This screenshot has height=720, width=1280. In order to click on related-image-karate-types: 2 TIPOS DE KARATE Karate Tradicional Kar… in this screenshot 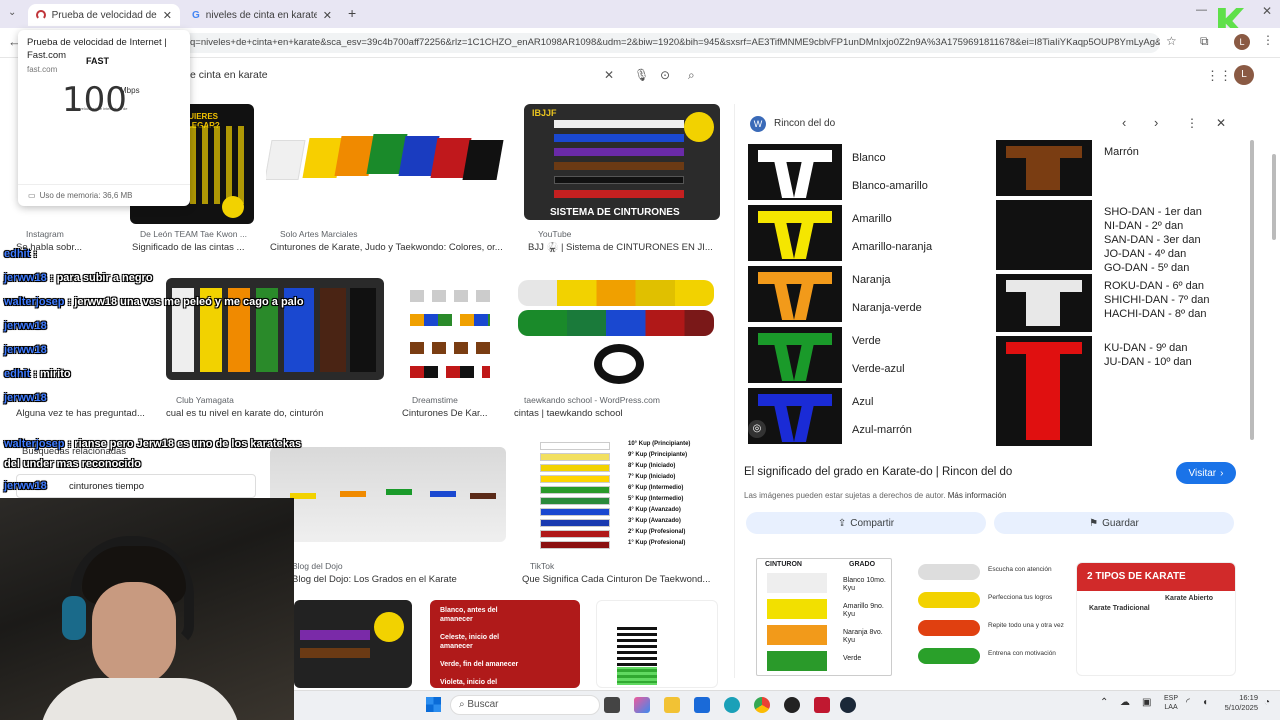, I will do `click(1156, 619)`.